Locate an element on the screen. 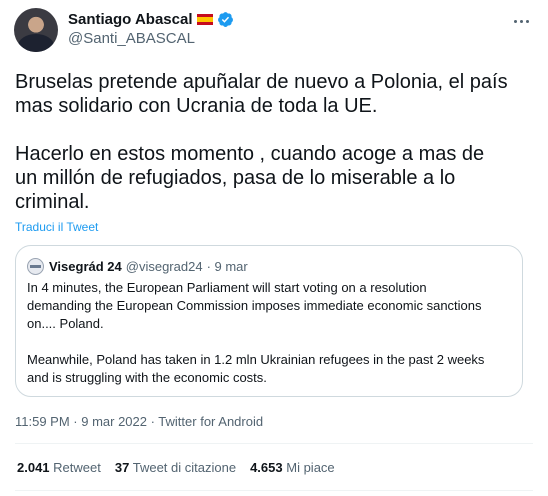 This screenshot has width=548, height=496. quote-tweets-stat: 37 Tweet di citazione is located at coordinates (175, 467).